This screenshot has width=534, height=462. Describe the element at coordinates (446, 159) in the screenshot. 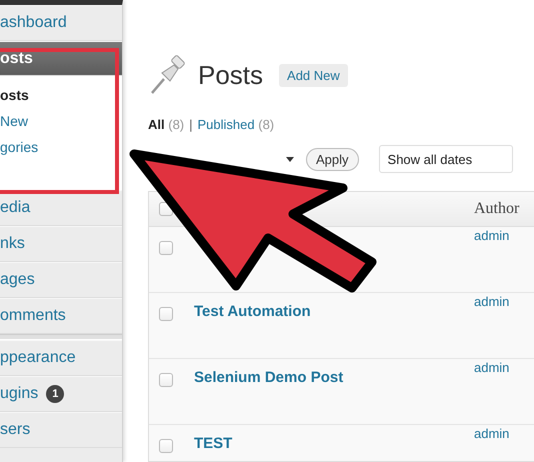

I see `date-filter-dropdown: Show all dates` at that location.